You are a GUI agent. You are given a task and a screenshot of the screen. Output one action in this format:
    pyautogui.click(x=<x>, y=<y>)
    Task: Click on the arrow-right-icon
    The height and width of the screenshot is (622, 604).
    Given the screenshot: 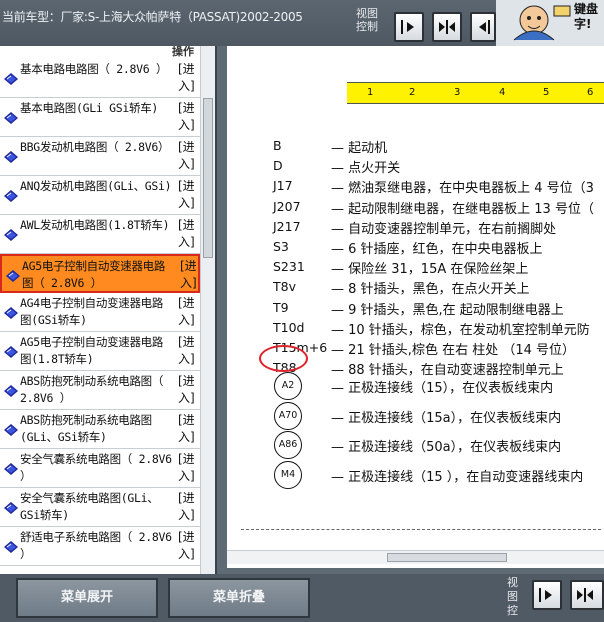 What is the action you would take?
    pyautogui.click(x=407, y=27)
    